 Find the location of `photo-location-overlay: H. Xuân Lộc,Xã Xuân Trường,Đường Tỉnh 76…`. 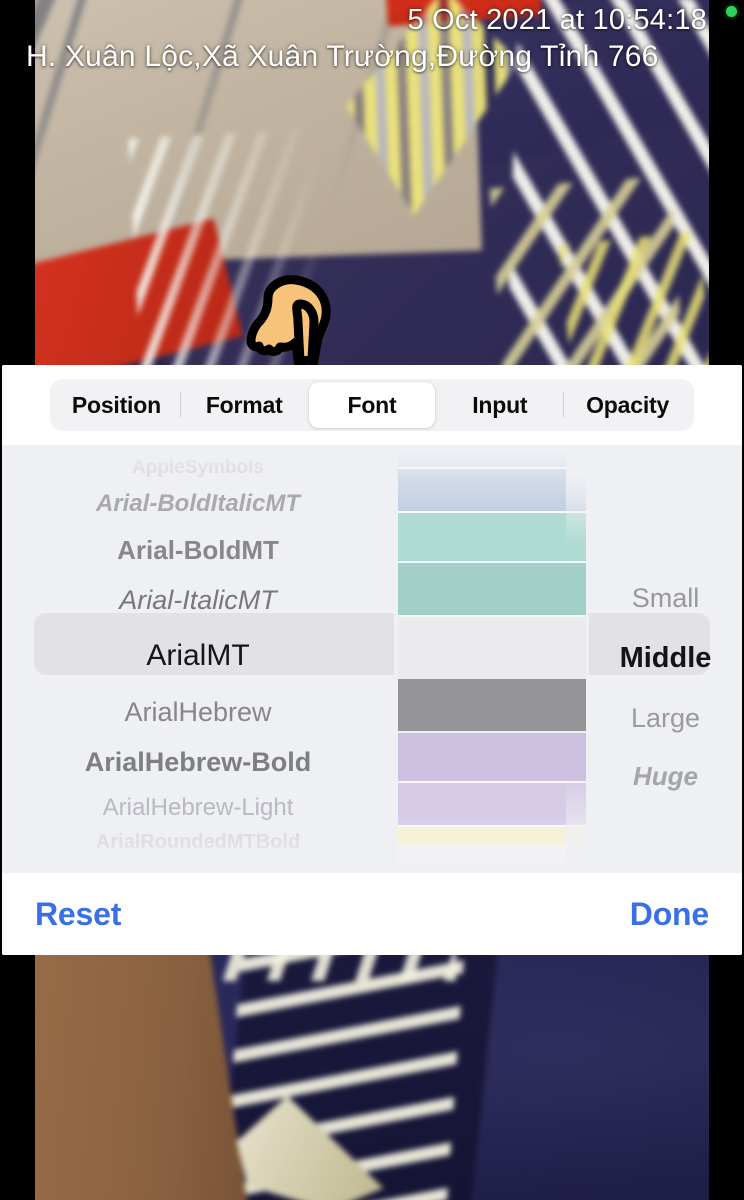

photo-location-overlay: H. Xuân Lộc,Xã Xuân Trường,Đường Tỉnh 76… is located at coordinates (342, 56).